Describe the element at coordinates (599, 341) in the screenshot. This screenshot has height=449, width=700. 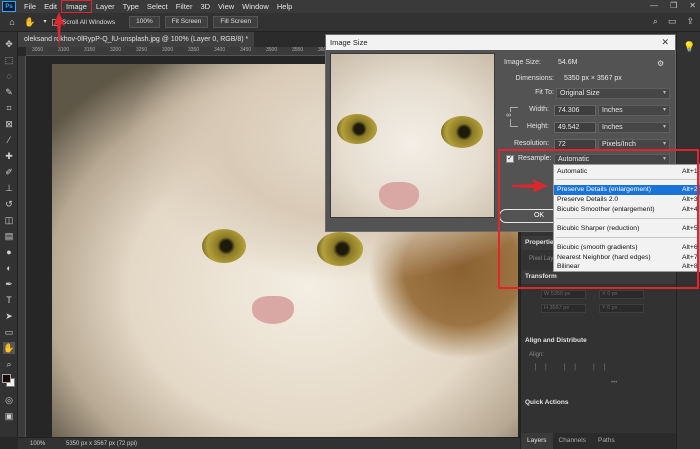
I see `align-header: Align and Distribute` at that location.